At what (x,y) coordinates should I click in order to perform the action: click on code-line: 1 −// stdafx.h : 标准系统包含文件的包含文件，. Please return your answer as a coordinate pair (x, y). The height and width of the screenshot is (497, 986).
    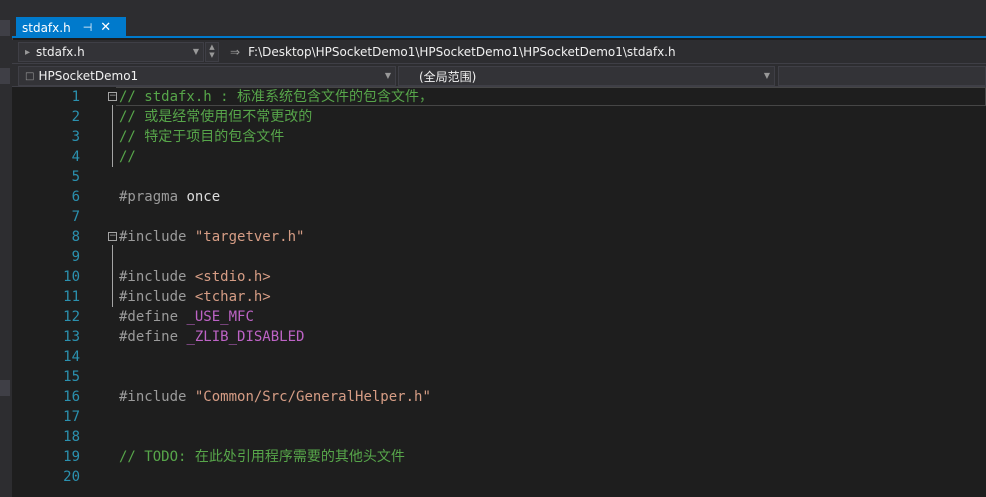
    Looking at the image, I should click on (499, 97).